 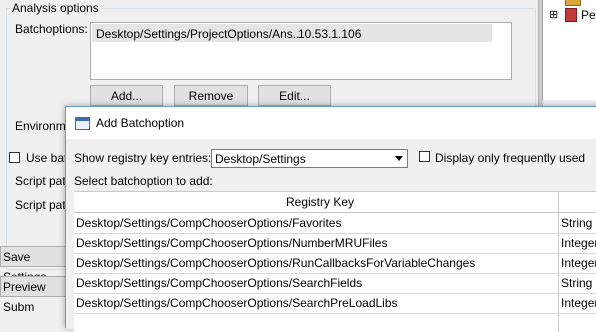 I want to click on window-icon, so click(x=82, y=123).